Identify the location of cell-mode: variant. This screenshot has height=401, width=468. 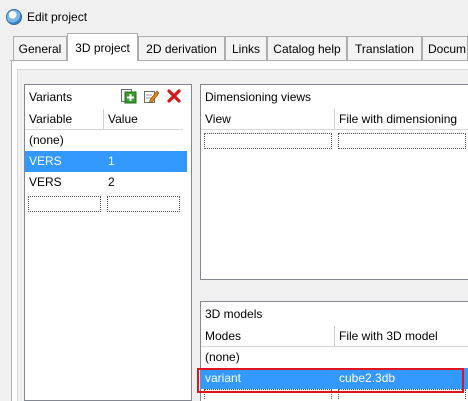
(223, 378).